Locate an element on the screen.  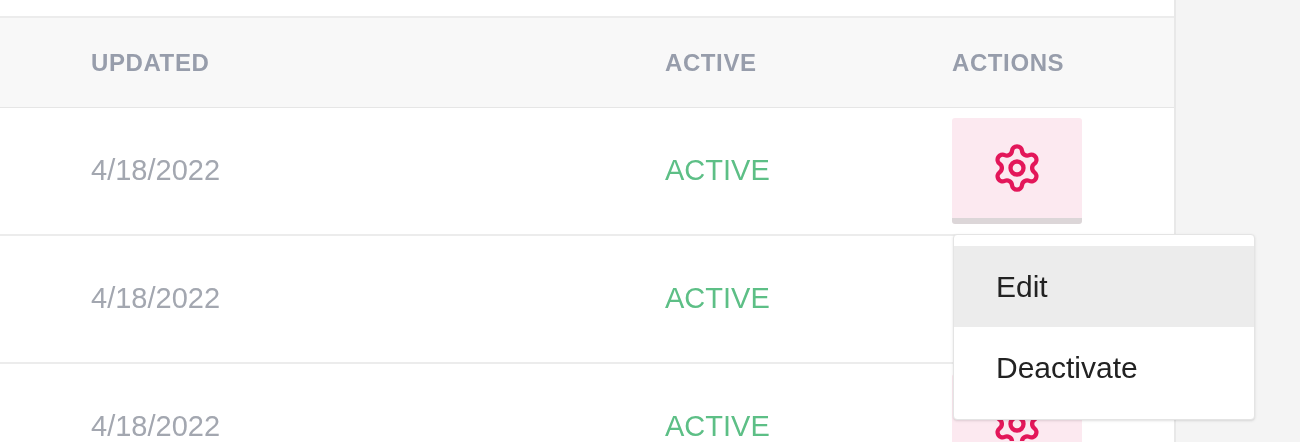
column-header: ACTIONS is located at coordinates (1008, 62).